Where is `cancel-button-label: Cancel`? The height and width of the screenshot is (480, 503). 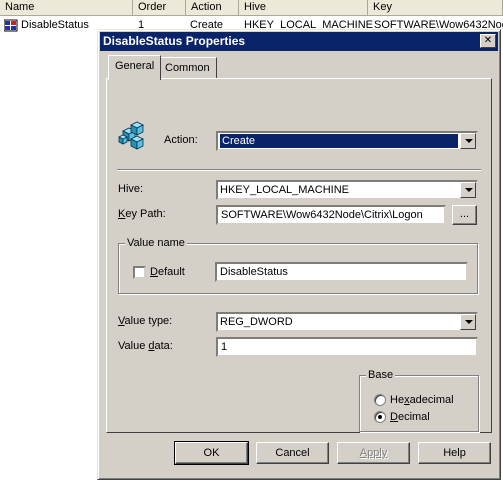
cancel-button-label: Cancel is located at coordinates (292, 453).